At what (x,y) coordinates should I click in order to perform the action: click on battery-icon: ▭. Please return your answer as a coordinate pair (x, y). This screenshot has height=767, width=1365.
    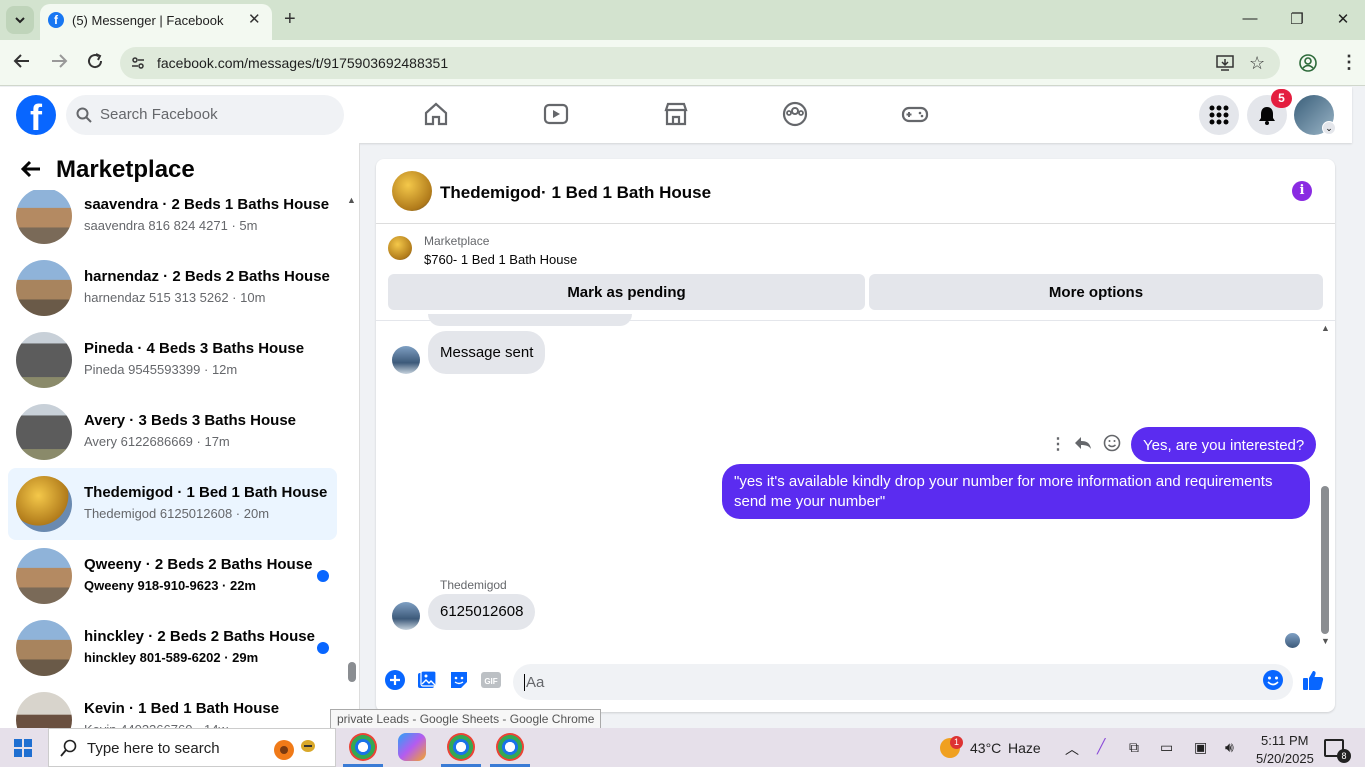
    Looking at the image, I should click on (1166, 747).